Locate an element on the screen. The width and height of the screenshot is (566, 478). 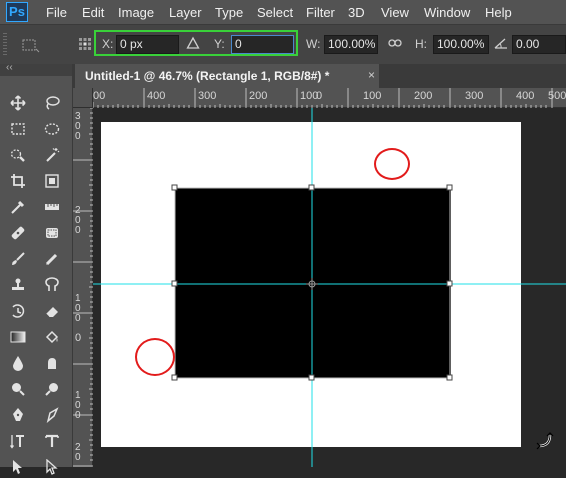
options-gripper is located at coordinates (5, 44).